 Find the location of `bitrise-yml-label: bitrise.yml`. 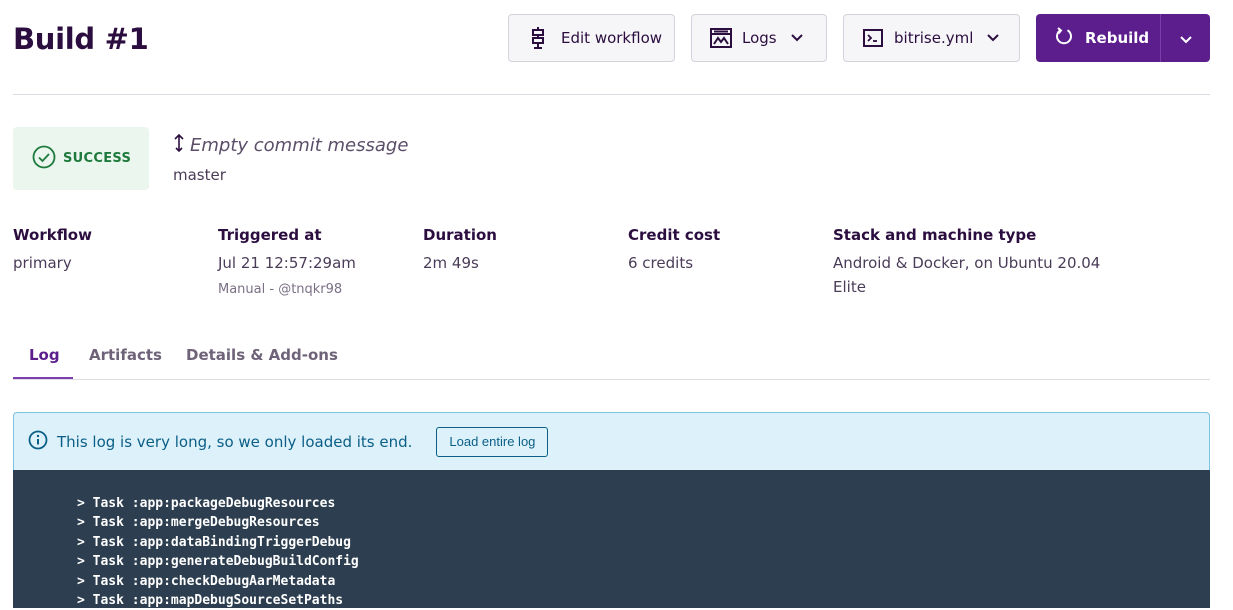

bitrise-yml-label: bitrise.yml is located at coordinates (934, 38).